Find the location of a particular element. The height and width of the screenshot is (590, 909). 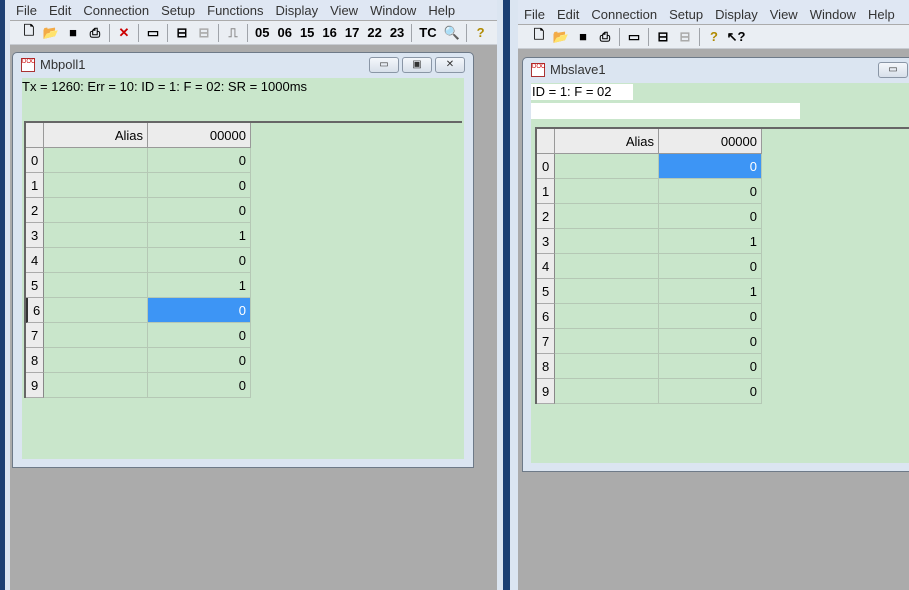

tc-button: TC is located at coordinates (427, 32).